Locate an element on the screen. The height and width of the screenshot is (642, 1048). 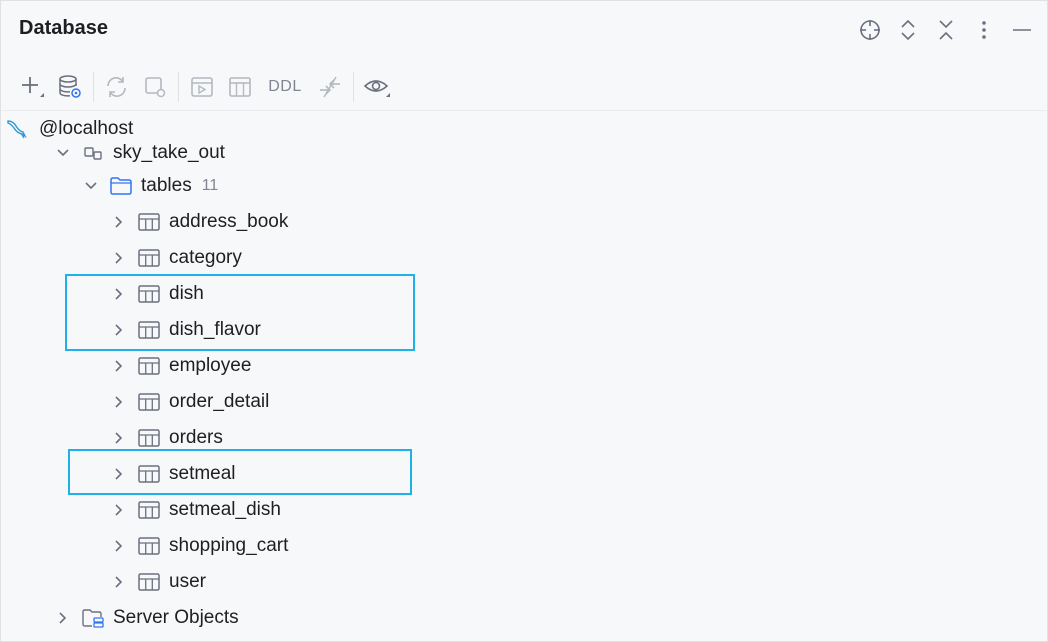
server-objects-folder-icon is located at coordinates (93, 618).